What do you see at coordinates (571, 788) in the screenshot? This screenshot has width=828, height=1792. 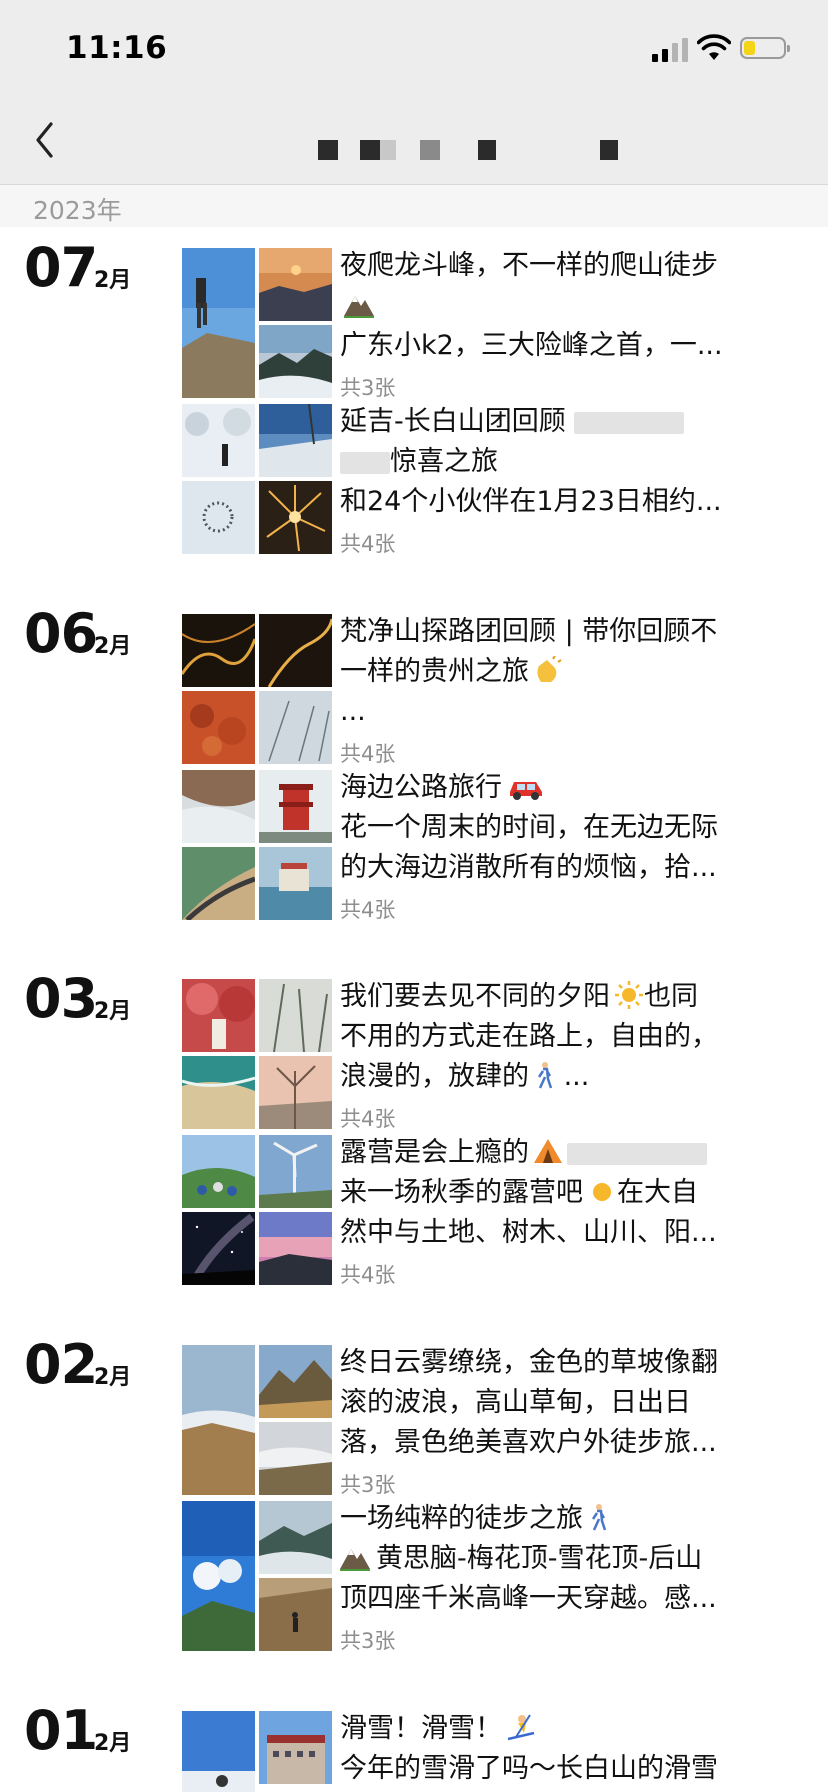 I see `post-line: 海边公路旅行` at bounding box center [571, 788].